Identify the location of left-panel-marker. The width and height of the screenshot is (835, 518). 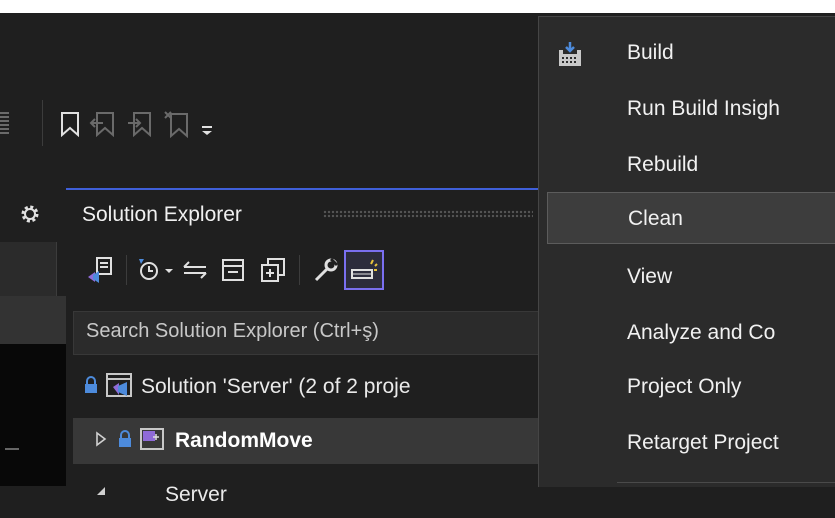
(12, 449).